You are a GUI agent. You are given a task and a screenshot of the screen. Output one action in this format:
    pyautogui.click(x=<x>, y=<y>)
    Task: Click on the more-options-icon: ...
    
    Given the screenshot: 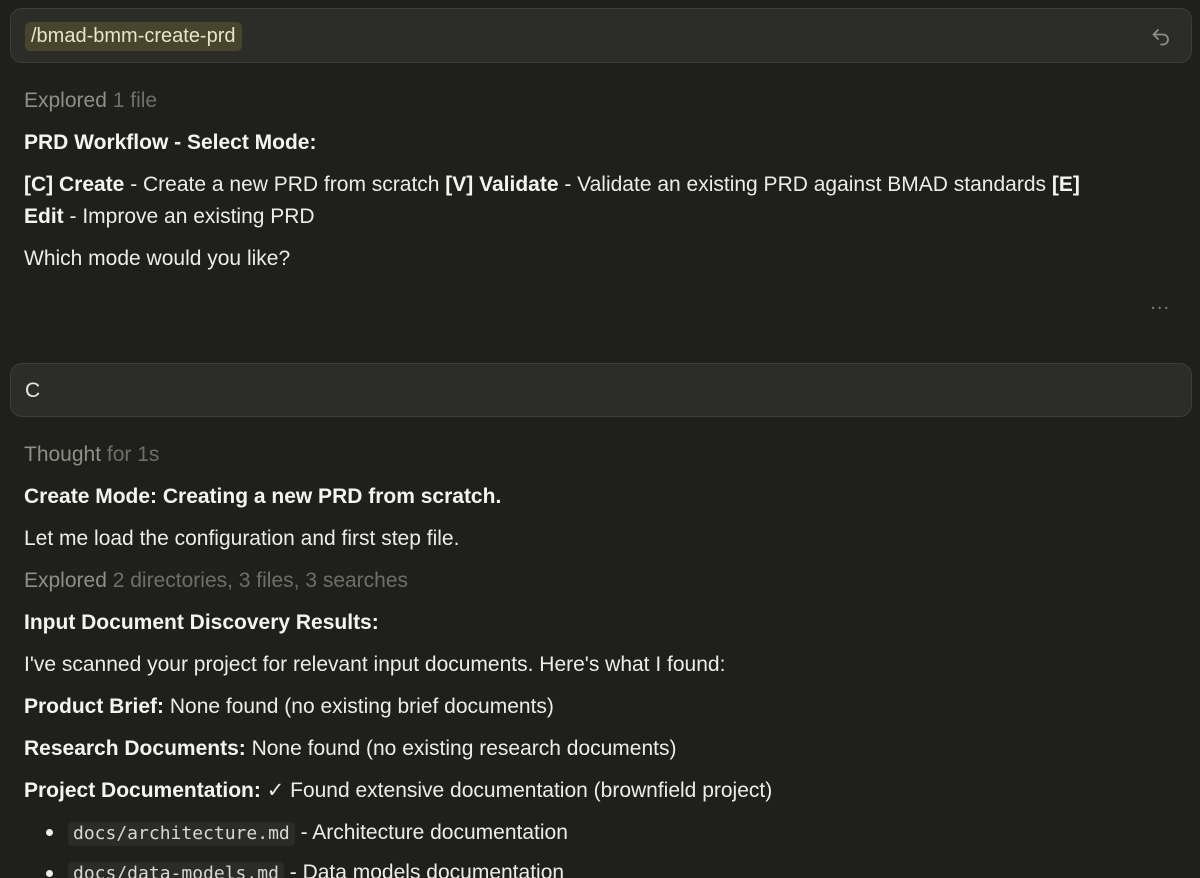 What is the action you would take?
    pyautogui.click(x=1160, y=303)
    